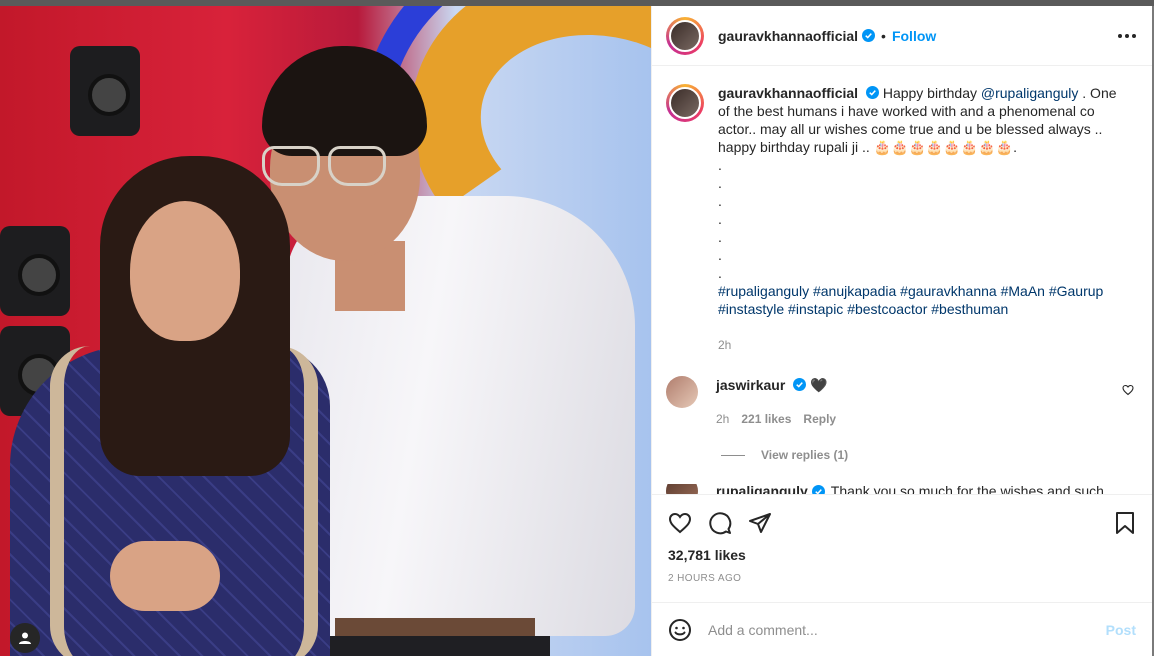  What do you see at coordinates (766, 419) in the screenshot?
I see `comment-likes: 221 likes` at bounding box center [766, 419].